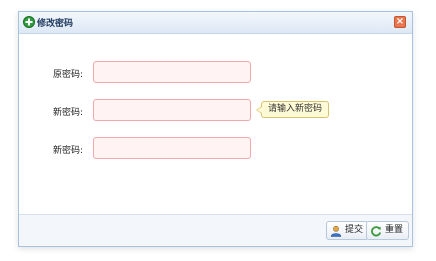 The height and width of the screenshot is (261, 436). I want to click on close-button: ×, so click(400, 22).